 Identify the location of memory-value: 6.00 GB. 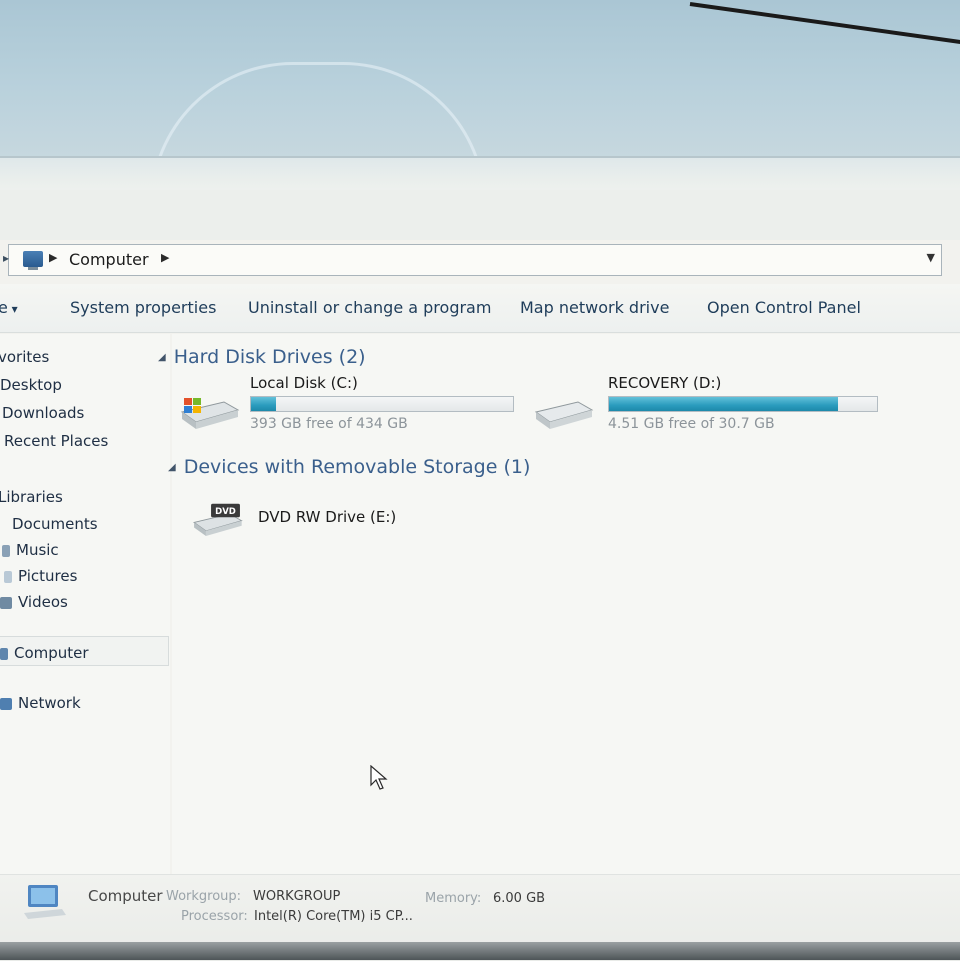
(519, 898).